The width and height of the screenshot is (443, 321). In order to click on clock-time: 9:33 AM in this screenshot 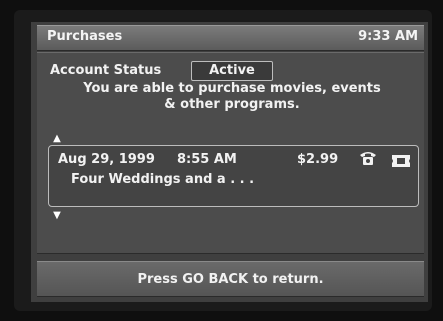, I will do `click(388, 36)`.